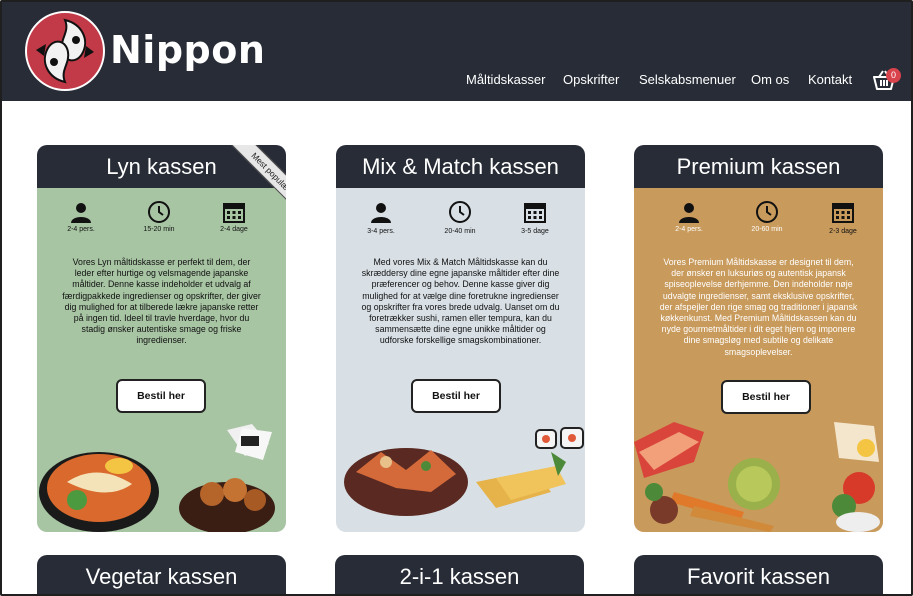 The image size is (913, 596). I want to click on nav-item-opskrifter: Opskrifter, so click(591, 79).